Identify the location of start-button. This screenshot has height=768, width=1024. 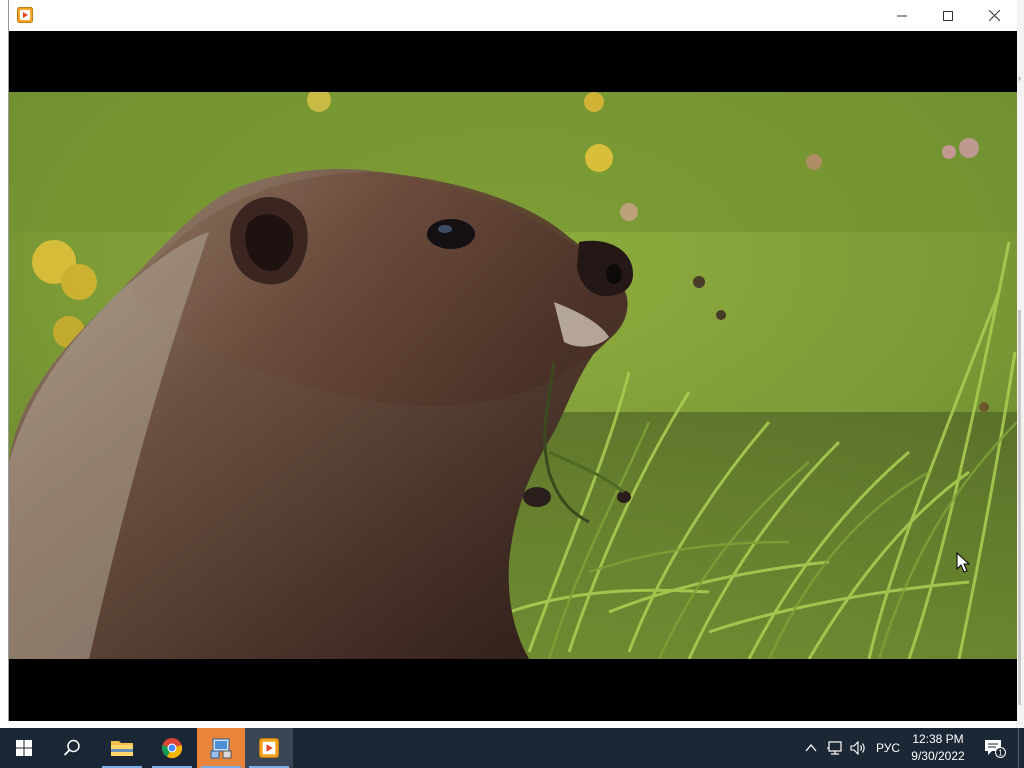
(24, 748).